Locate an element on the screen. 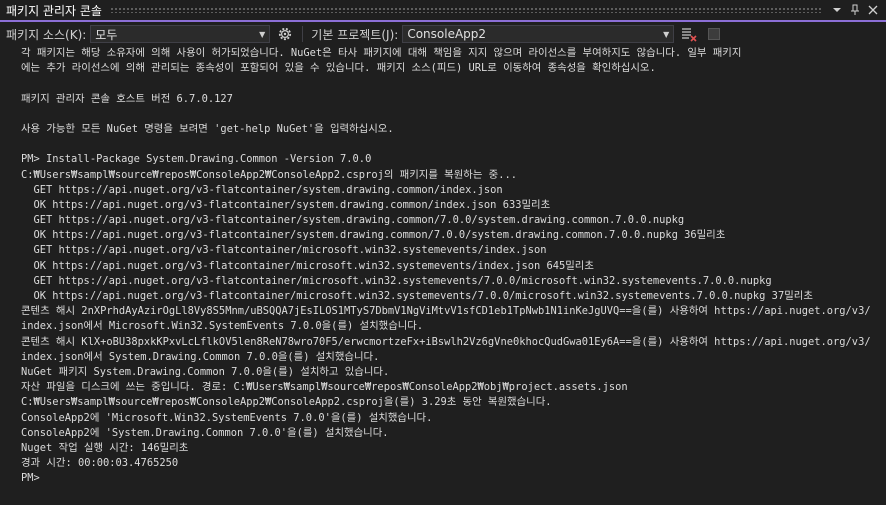 The height and width of the screenshot is (505, 886). tool-window-titlebar: 패키지 관리자 콘솔 is located at coordinates (443, 10).